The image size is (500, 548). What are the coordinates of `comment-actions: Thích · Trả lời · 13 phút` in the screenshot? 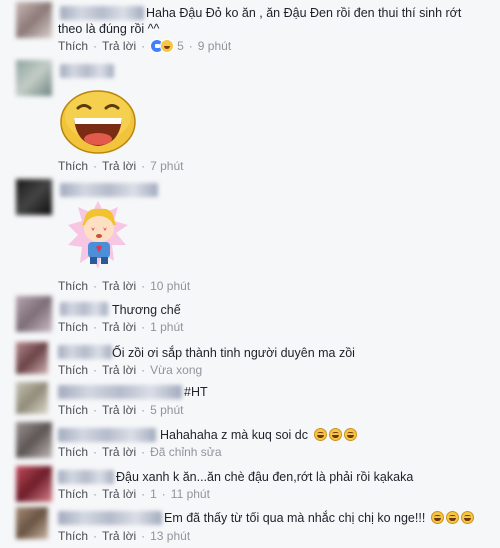 It's located at (124, 536).